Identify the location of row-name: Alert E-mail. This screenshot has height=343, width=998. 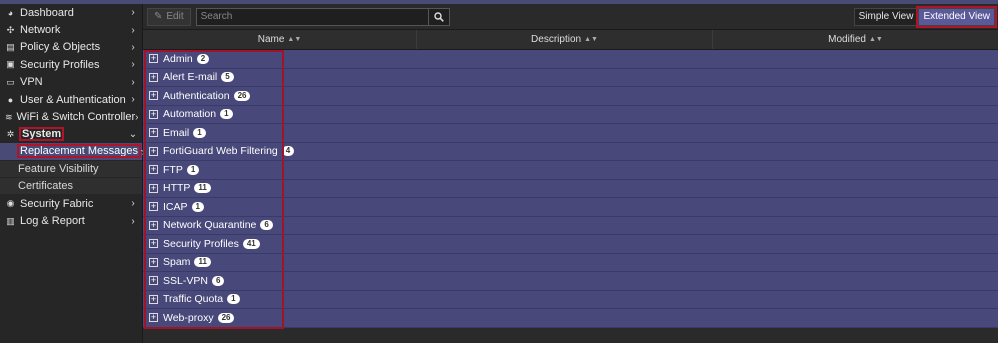
(190, 77).